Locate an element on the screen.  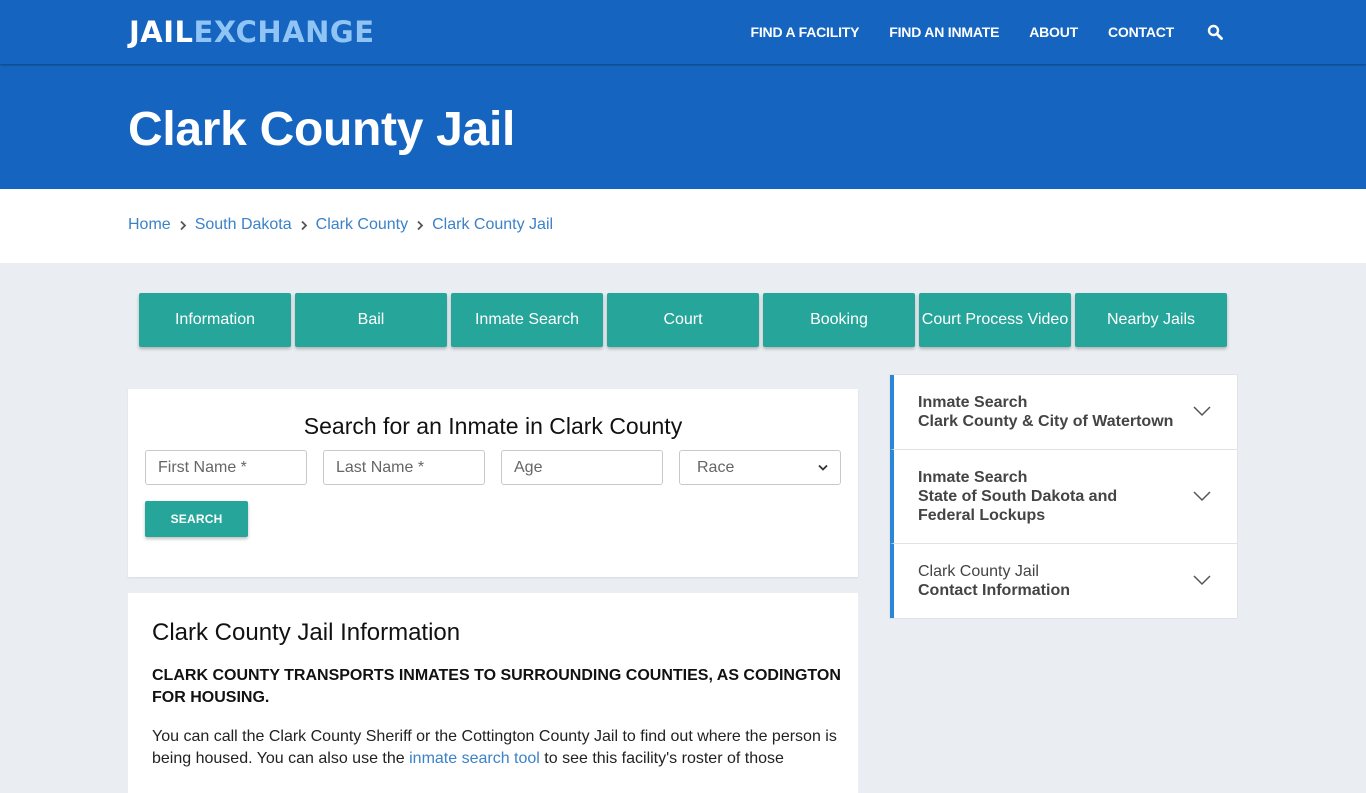
site-logo: JAILEXCHANGE is located at coordinates (252, 32).